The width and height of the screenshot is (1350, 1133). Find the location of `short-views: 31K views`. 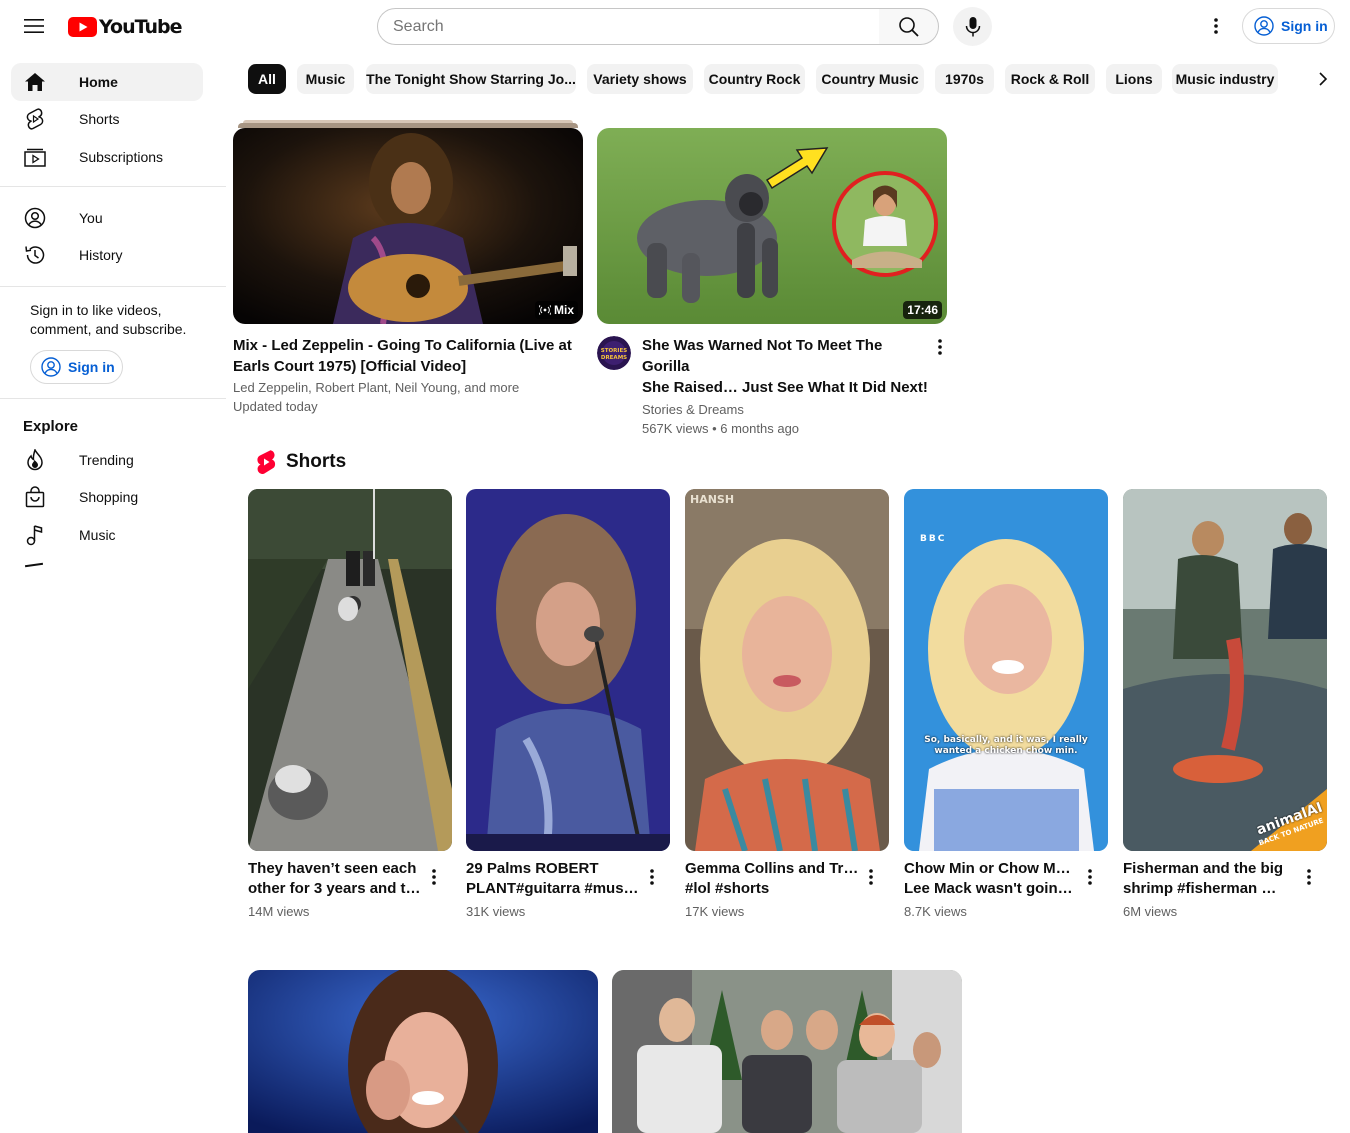

short-views: 31K views is located at coordinates (496, 911).